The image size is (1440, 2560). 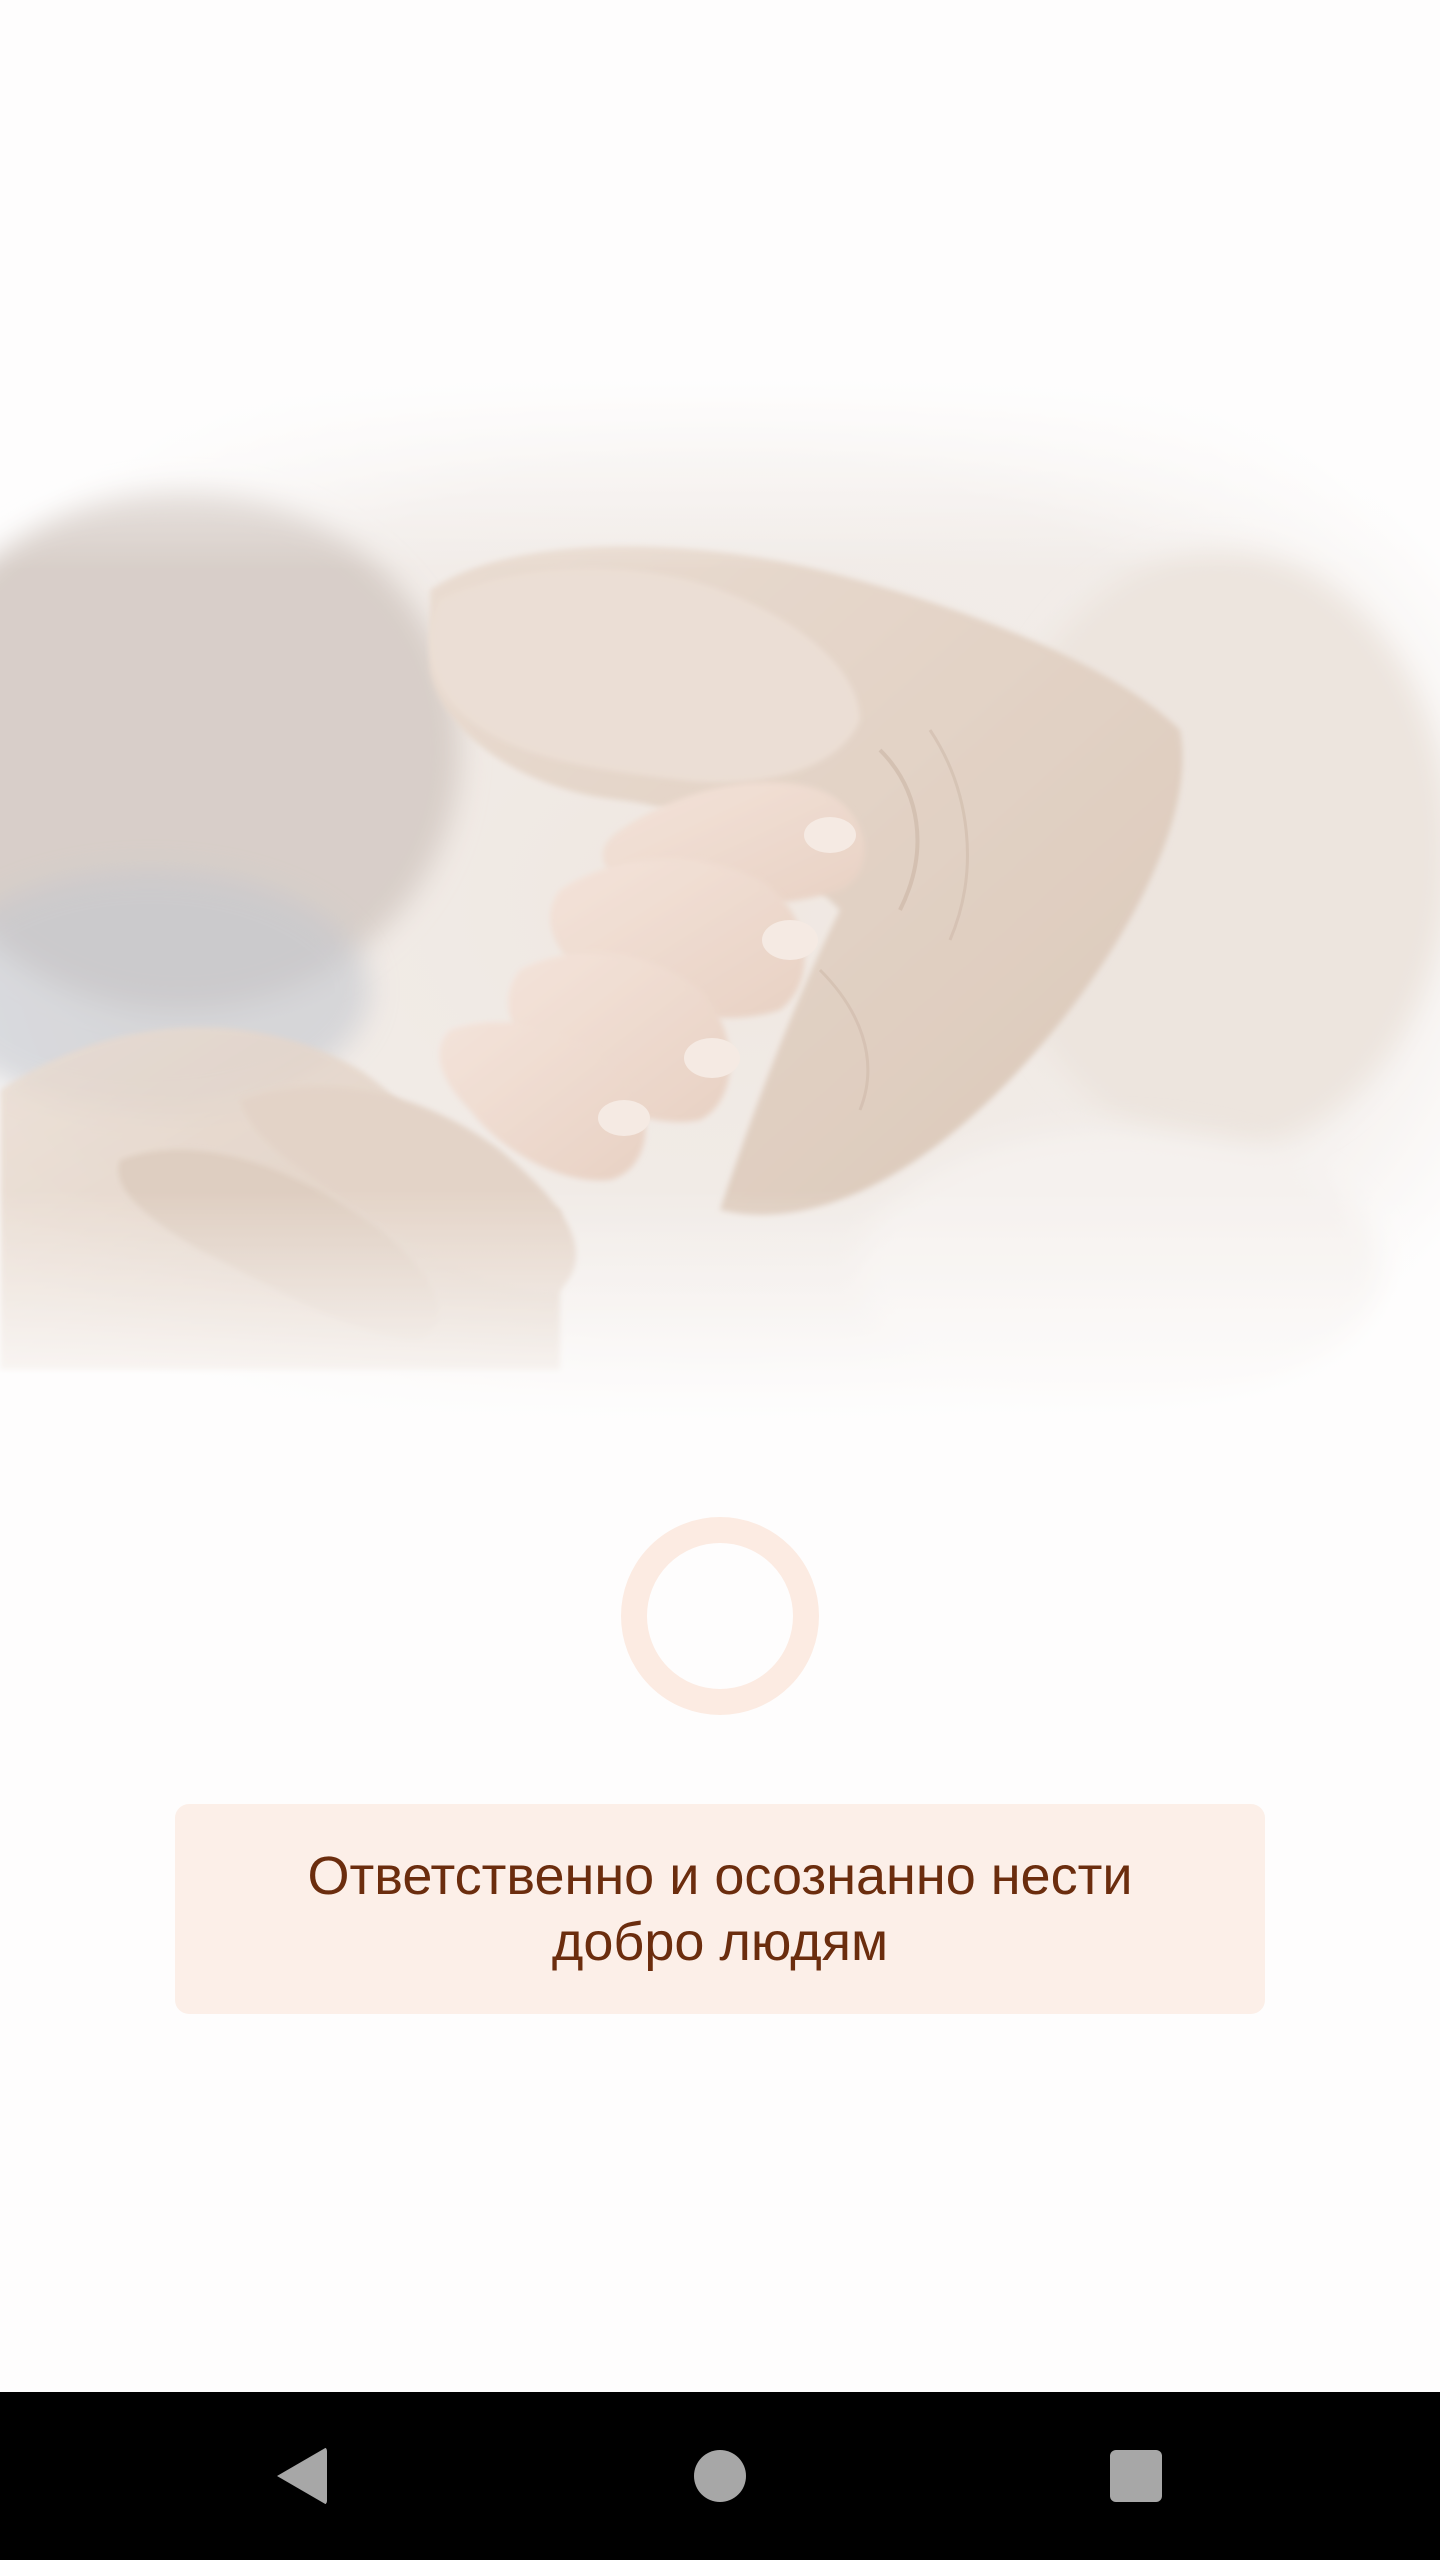 I want to click on system-navigation-bar, so click(x=720, y=2476).